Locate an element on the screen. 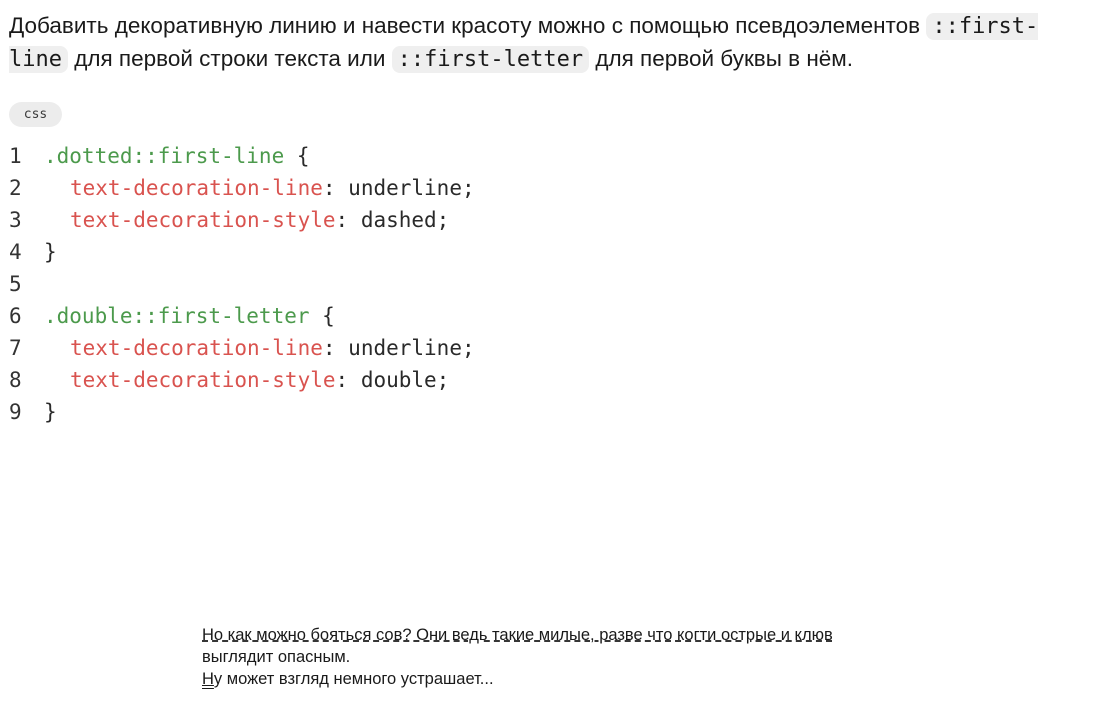 The width and height of the screenshot is (1095, 710). code-line: 3 text-decoration-style: dashed; is located at coordinates (242, 220).